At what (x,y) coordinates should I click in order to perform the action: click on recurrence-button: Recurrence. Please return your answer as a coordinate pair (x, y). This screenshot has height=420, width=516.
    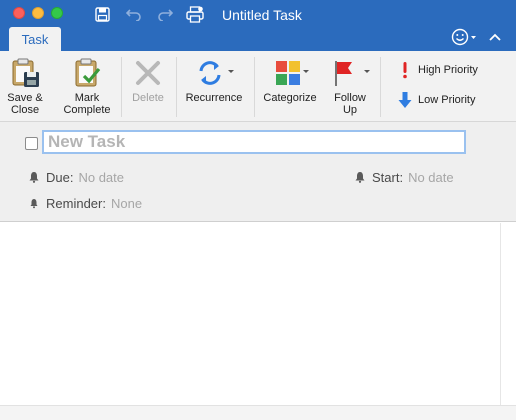
    Looking at the image, I should click on (214, 86).